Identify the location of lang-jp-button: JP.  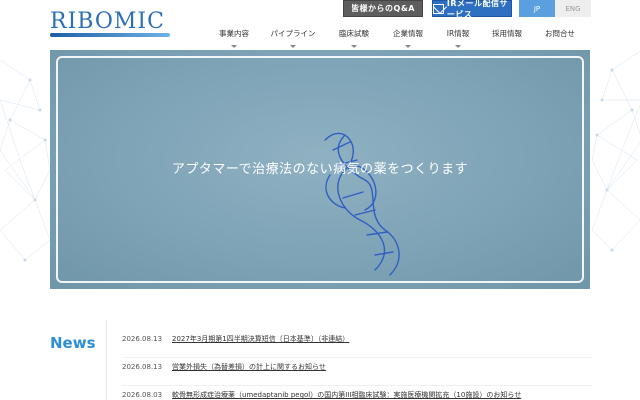
(537, 8).